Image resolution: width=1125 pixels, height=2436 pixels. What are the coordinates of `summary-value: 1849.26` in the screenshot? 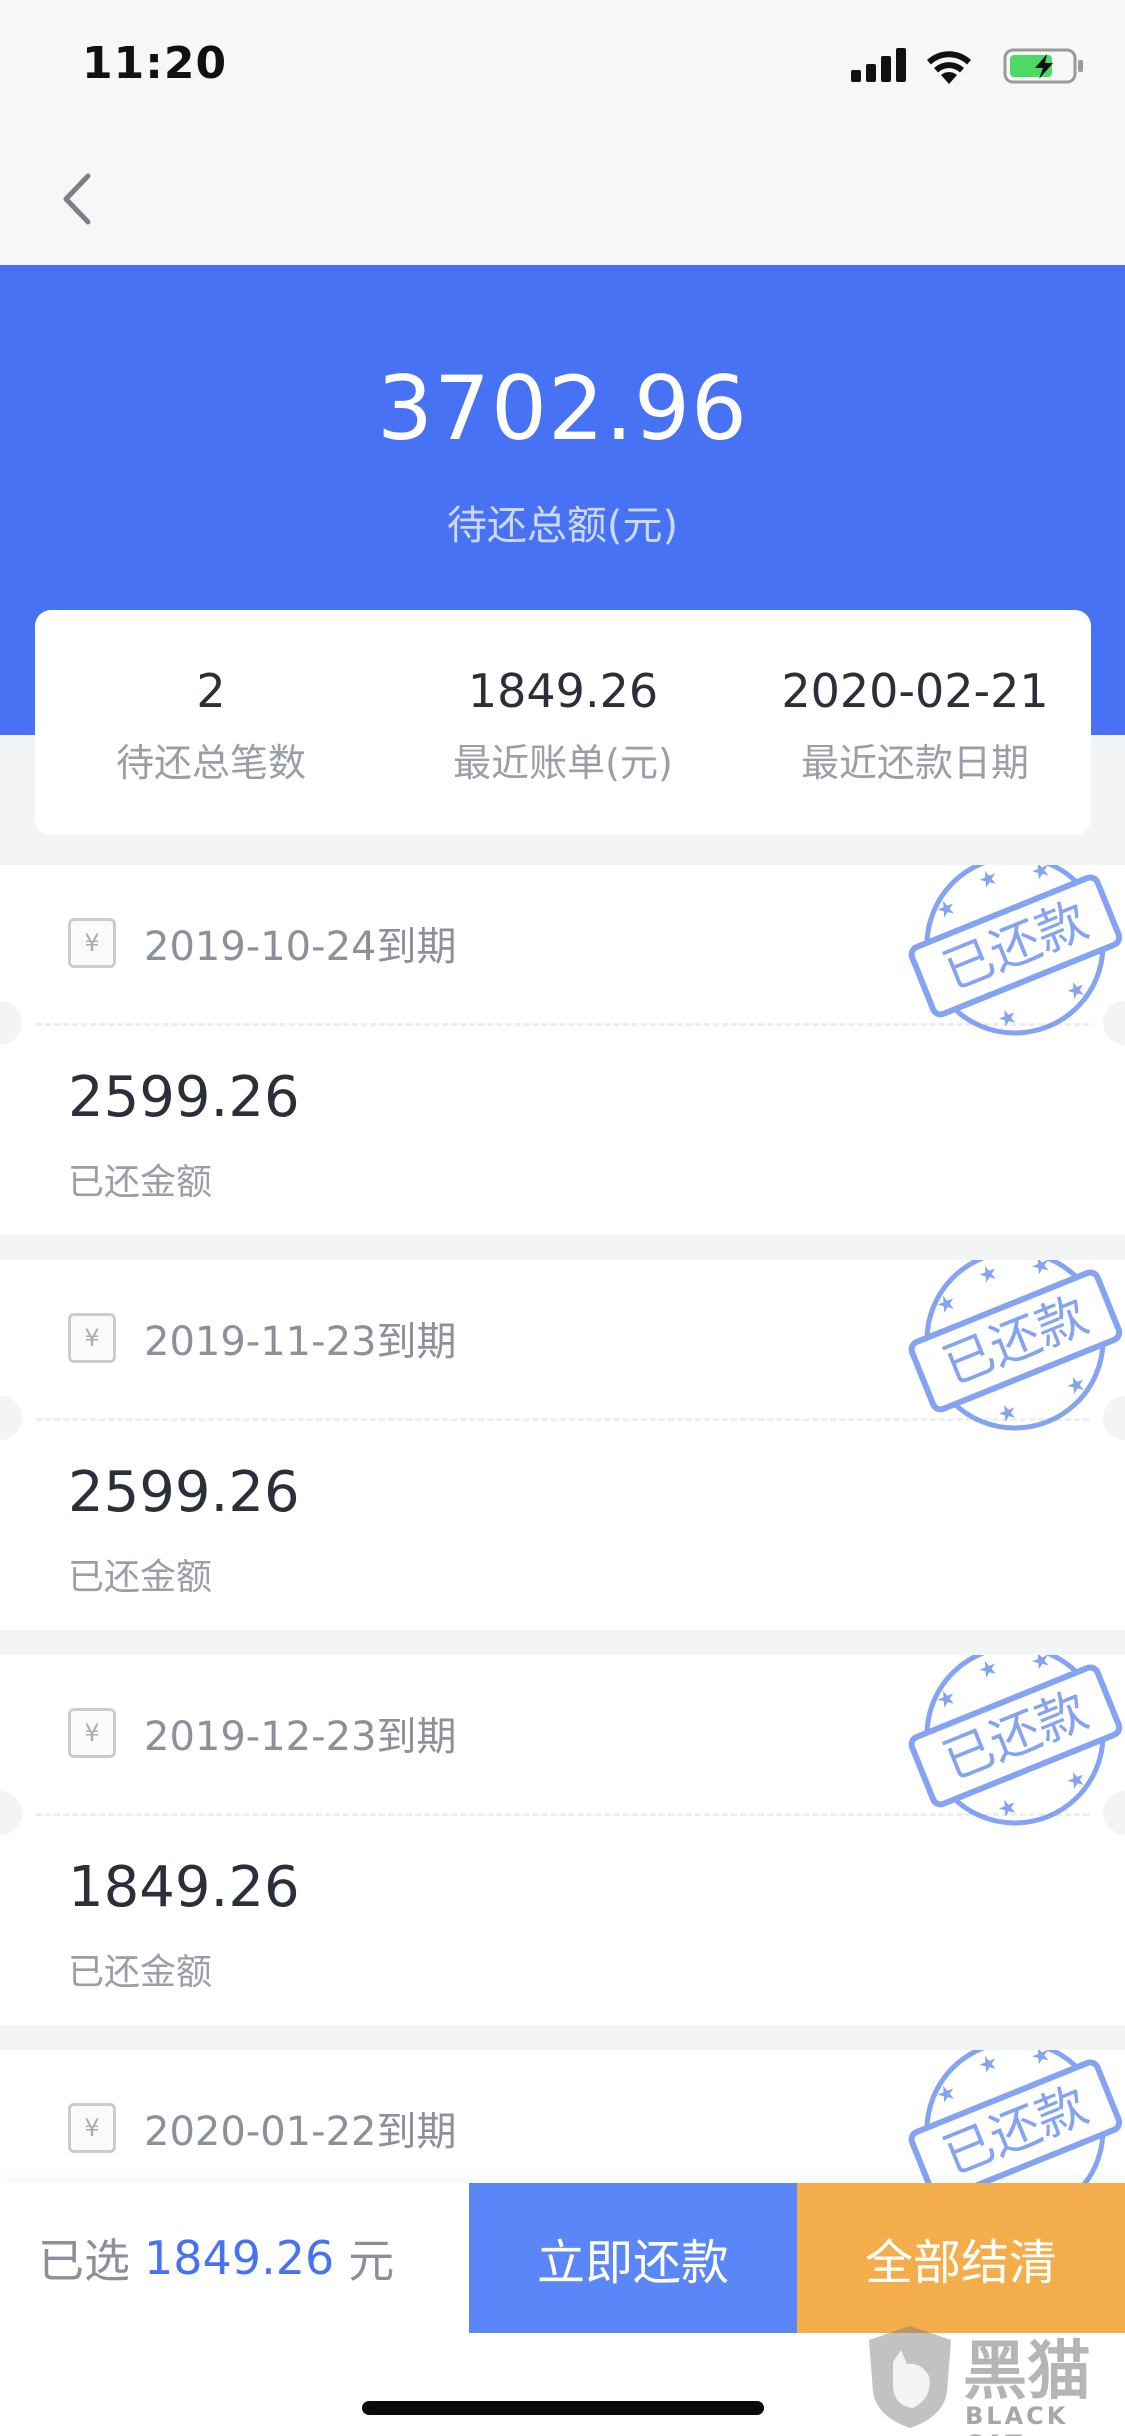 It's located at (563, 691).